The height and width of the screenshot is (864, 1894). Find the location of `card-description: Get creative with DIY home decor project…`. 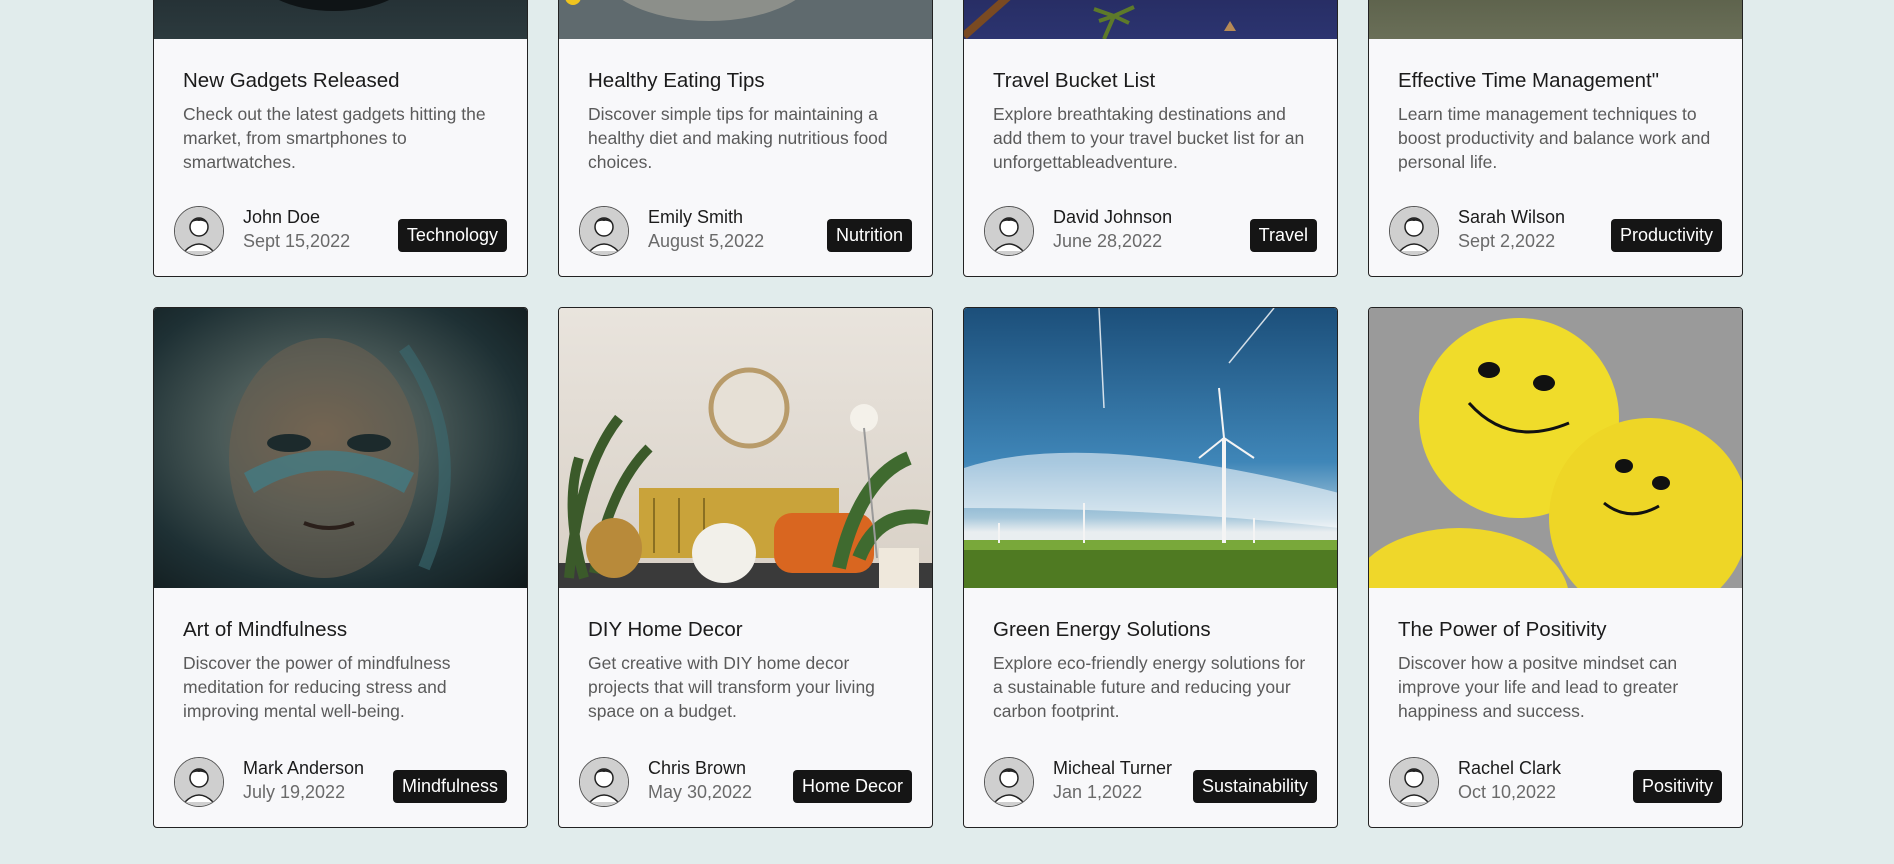

card-description: Get creative with DIY home decor project… is located at coordinates (731, 687).